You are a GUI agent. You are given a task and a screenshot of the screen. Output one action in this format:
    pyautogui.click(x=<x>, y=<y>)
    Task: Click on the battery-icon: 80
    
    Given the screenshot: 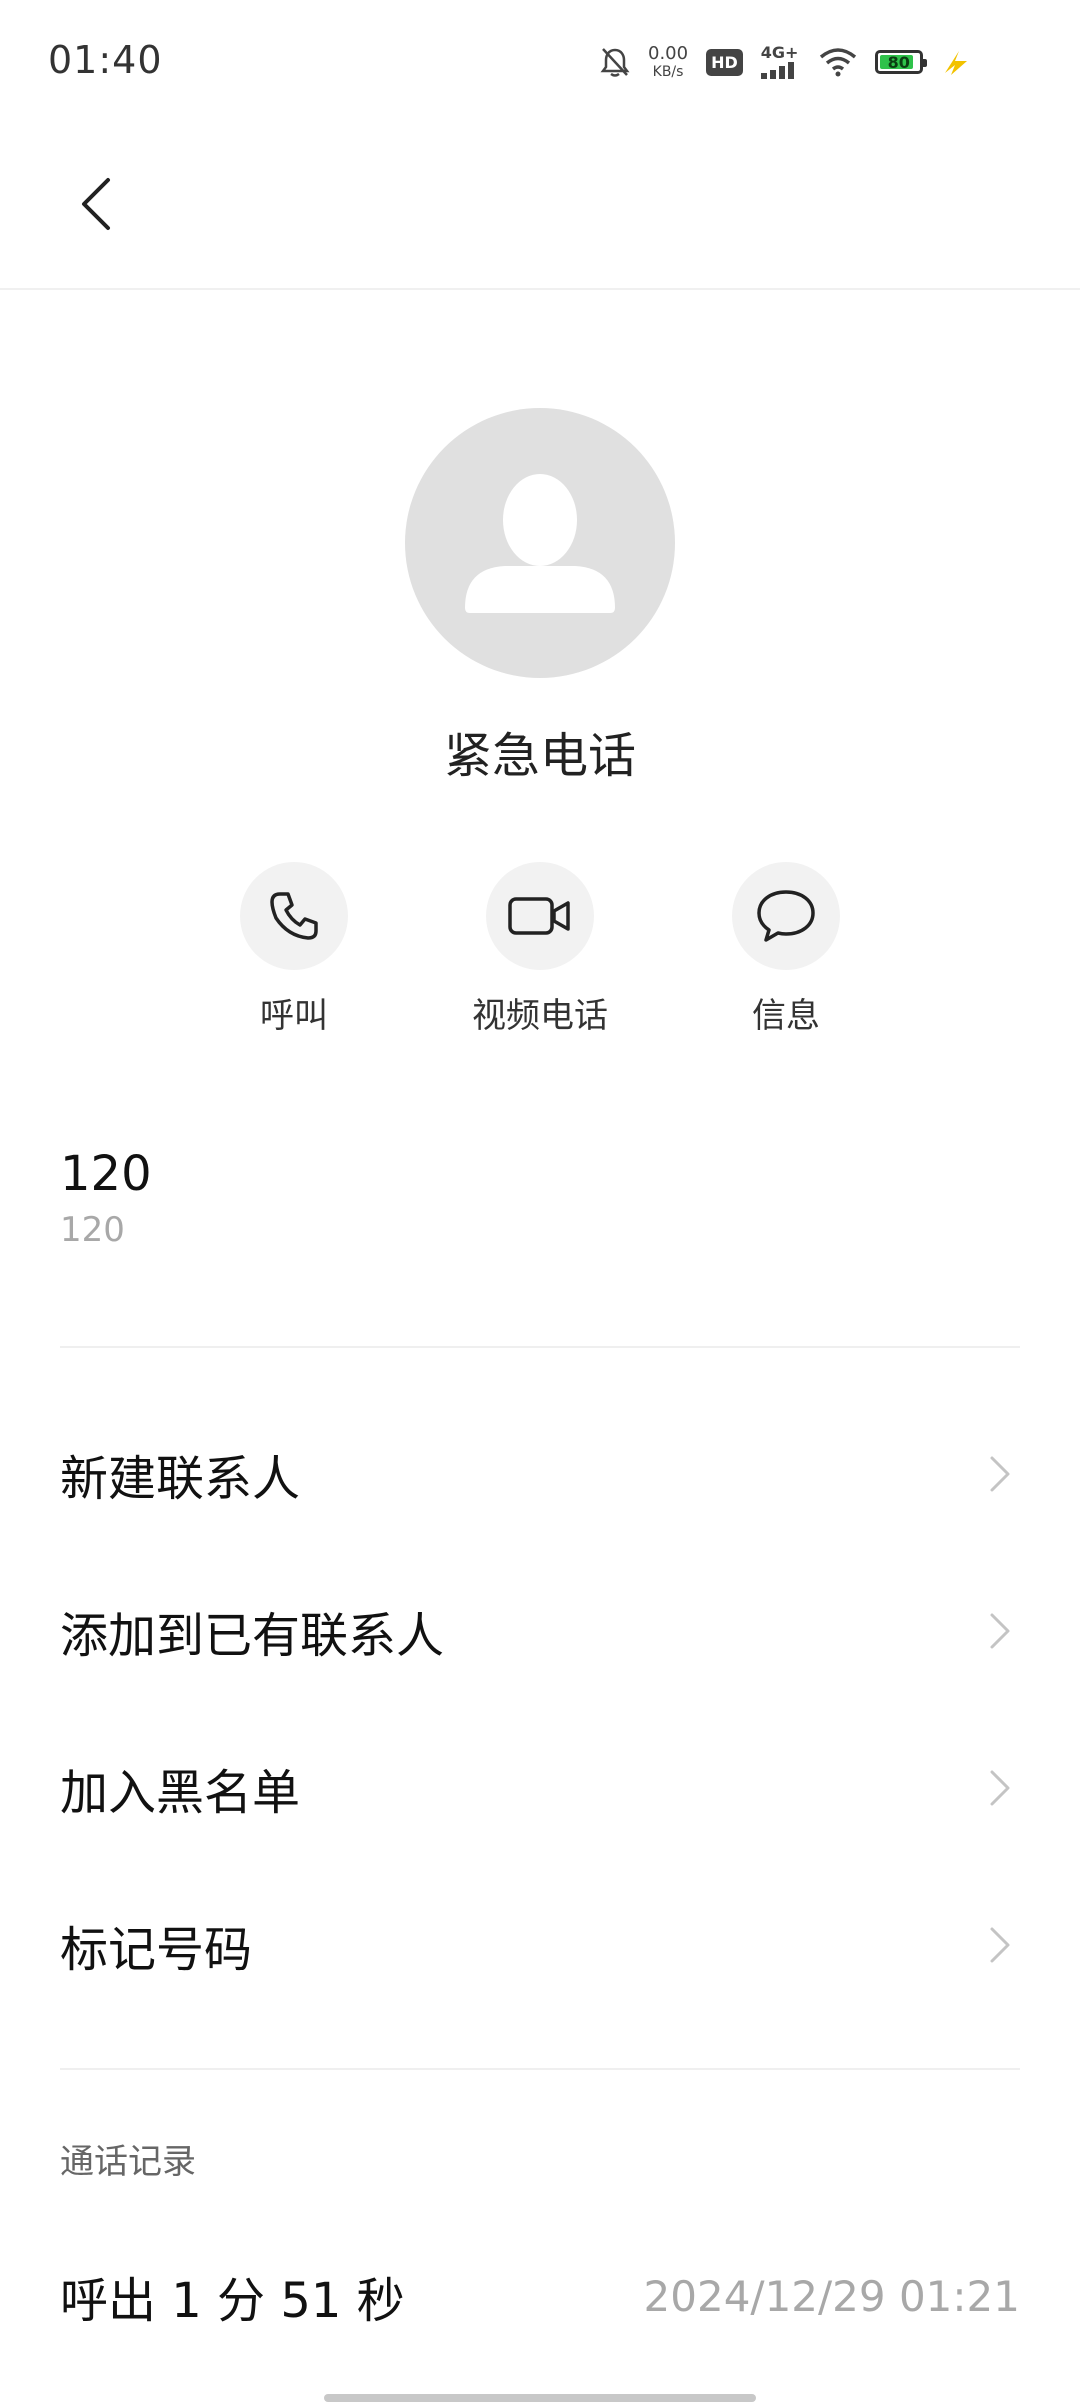 What is the action you would take?
    pyautogui.click(x=900, y=62)
    